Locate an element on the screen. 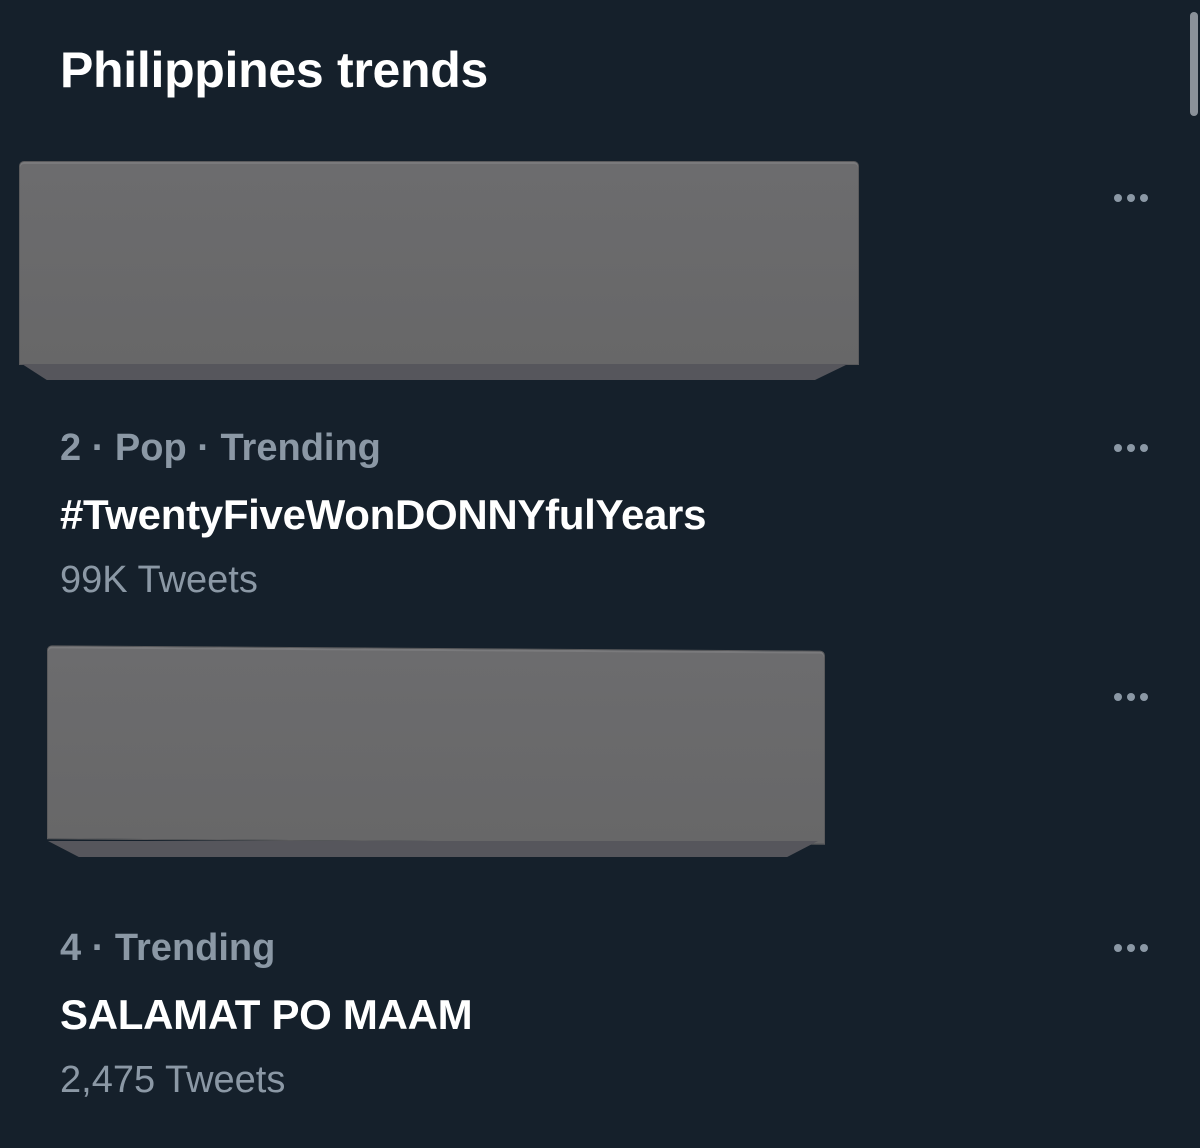 The height and width of the screenshot is (1148, 1200). tweet-count: 2,475 Tweets is located at coordinates (173, 1080).